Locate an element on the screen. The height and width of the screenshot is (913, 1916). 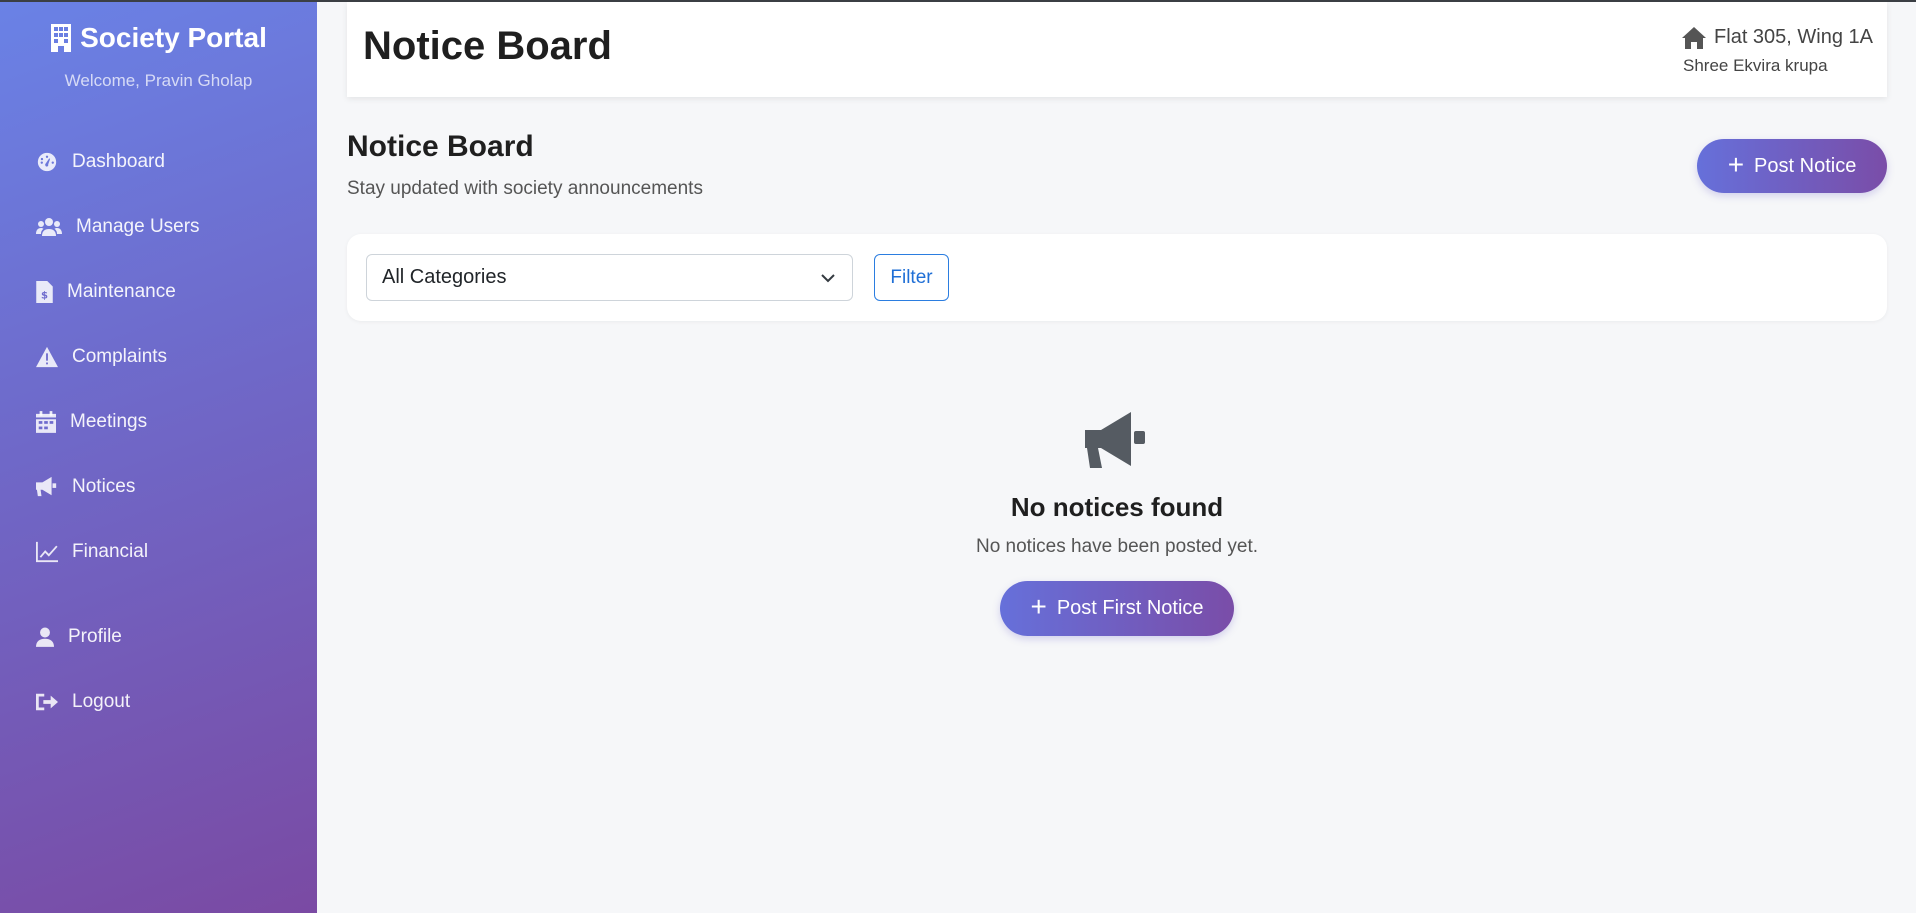
empty-state-title: No notices found is located at coordinates (1117, 507).